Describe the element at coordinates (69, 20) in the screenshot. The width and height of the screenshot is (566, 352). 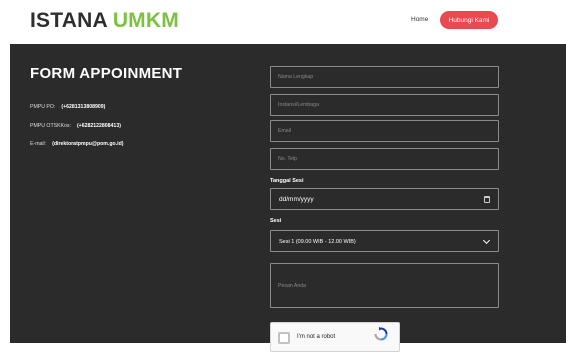
I see `brand-word-istana: ISTANA` at that location.